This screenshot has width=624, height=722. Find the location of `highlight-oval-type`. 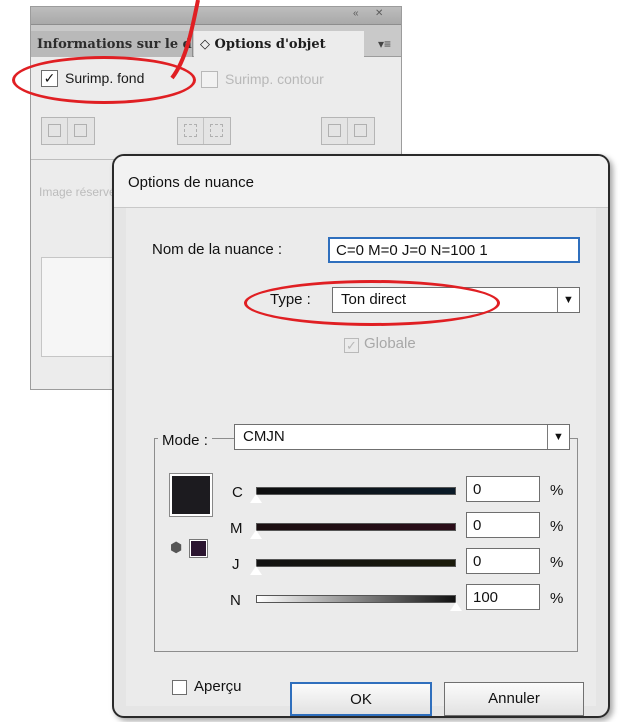

highlight-oval-type is located at coordinates (372, 303).